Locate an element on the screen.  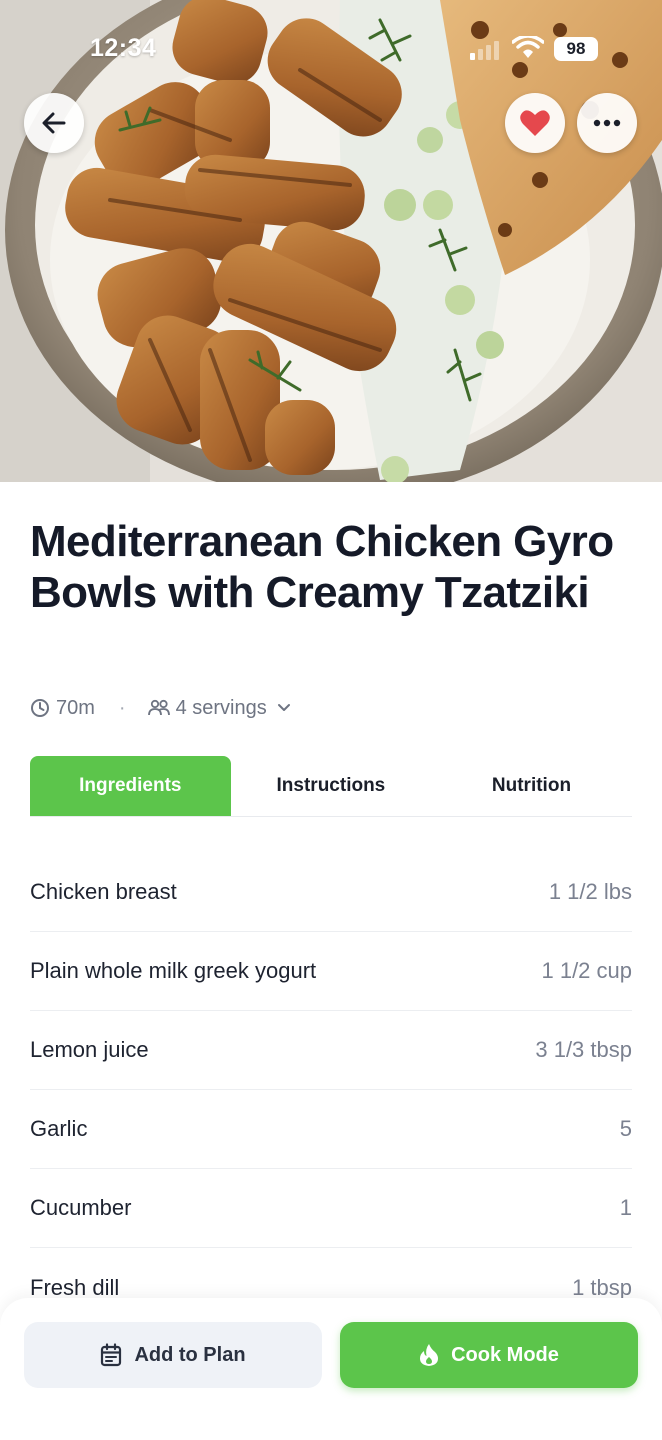
list-item: Chicken breast 1 1/2 lbs is located at coordinates (331, 892).